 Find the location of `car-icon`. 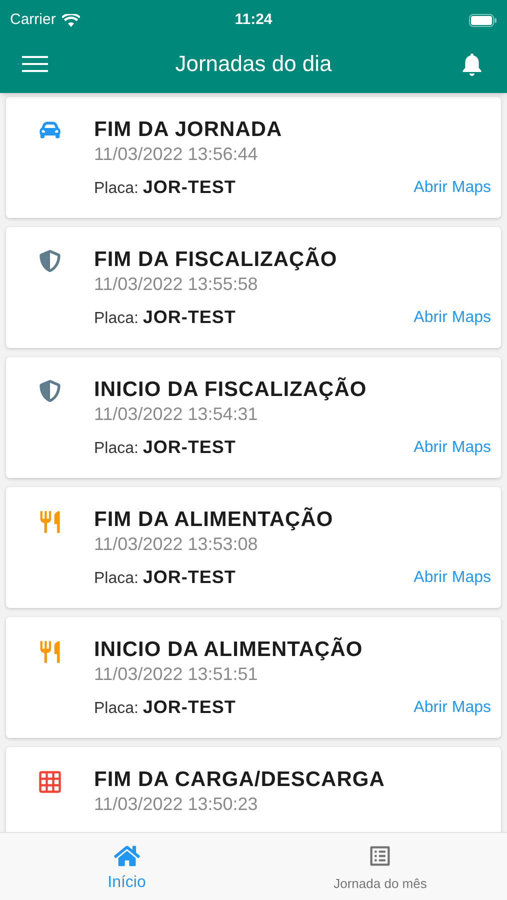

car-icon is located at coordinates (50, 130).